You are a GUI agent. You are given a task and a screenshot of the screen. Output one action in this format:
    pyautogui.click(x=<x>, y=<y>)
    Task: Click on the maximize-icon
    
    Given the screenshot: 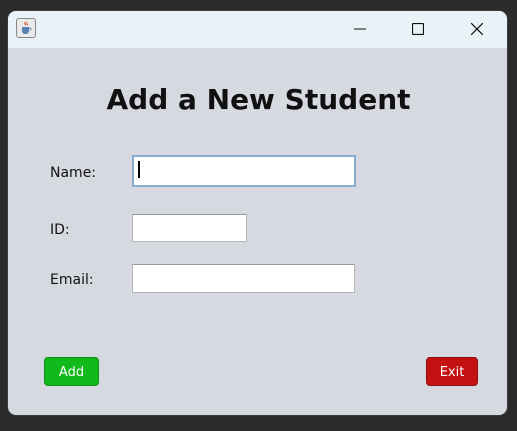 What is the action you would take?
    pyautogui.click(x=418, y=29)
    